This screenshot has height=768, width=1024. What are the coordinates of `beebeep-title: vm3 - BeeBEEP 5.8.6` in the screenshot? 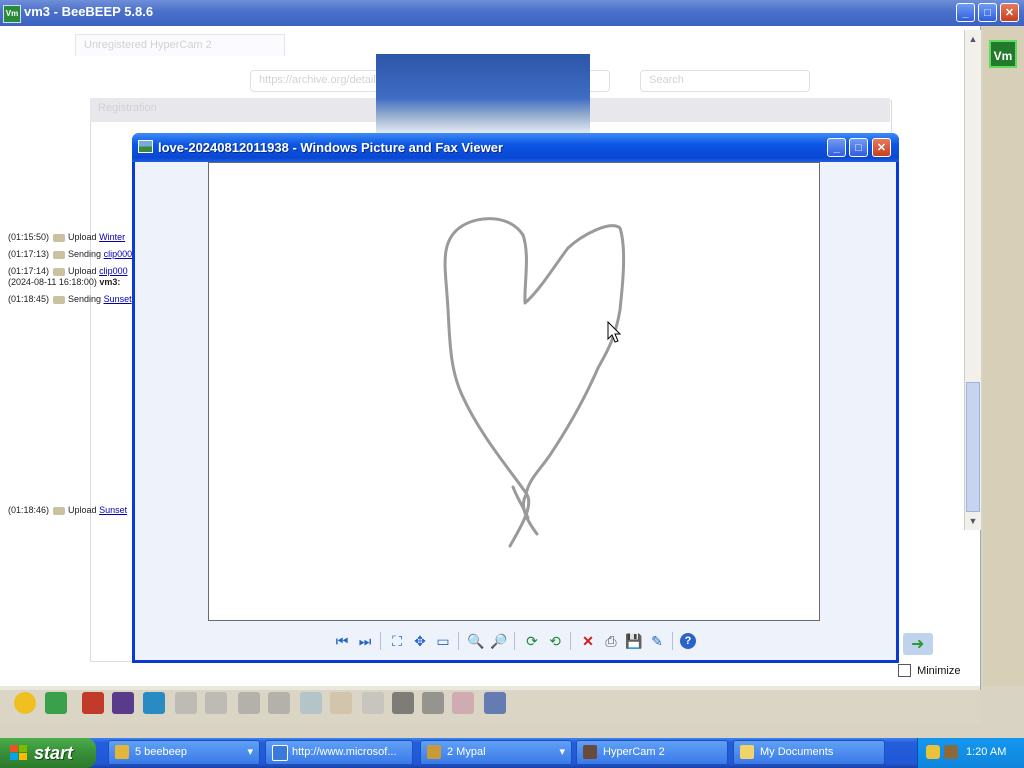 It's located at (89, 11).